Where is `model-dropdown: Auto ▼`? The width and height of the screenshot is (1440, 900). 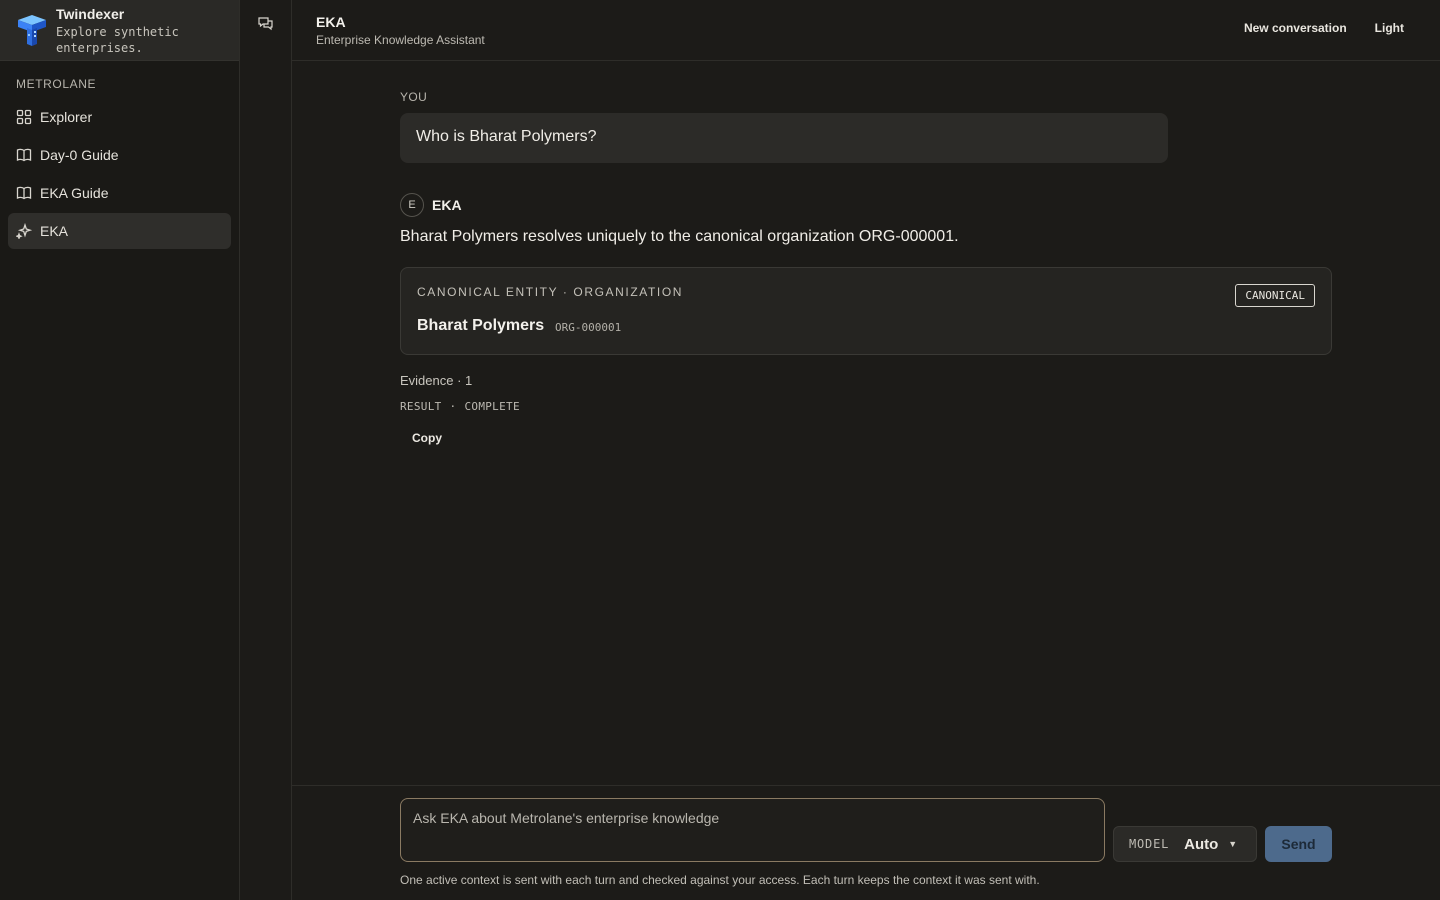
model-dropdown: Auto ▼ is located at coordinates (1210, 844).